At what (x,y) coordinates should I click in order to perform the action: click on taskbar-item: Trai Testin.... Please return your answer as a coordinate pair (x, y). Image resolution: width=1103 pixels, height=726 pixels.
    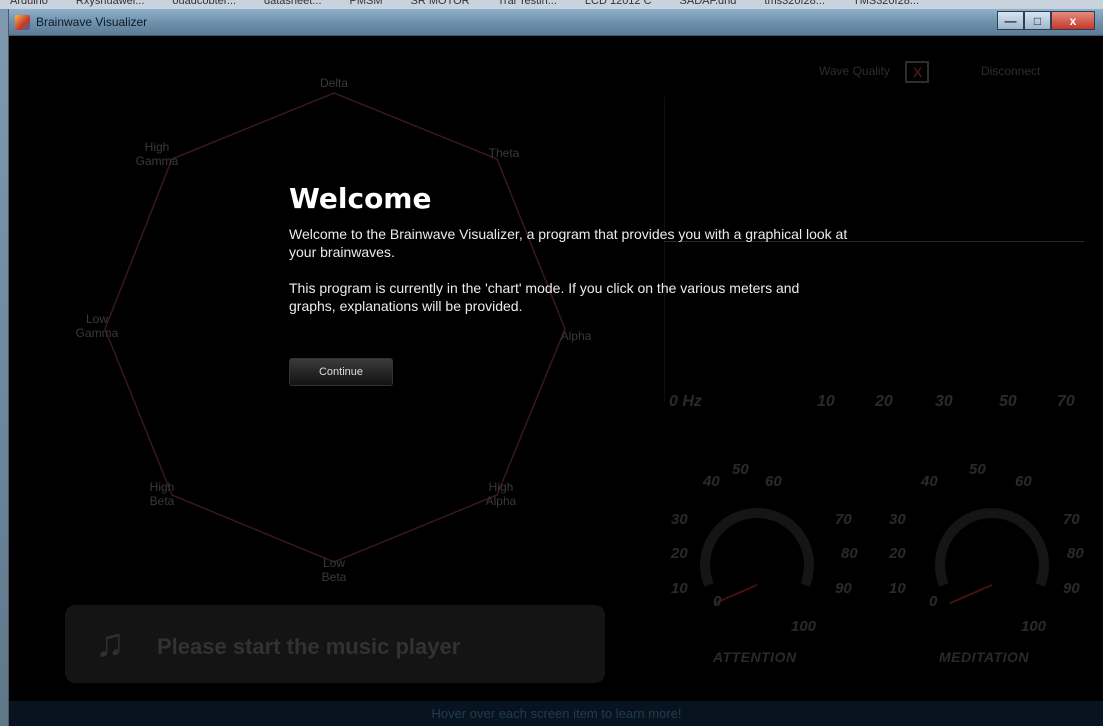
    Looking at the image, I should click on (527, 3).